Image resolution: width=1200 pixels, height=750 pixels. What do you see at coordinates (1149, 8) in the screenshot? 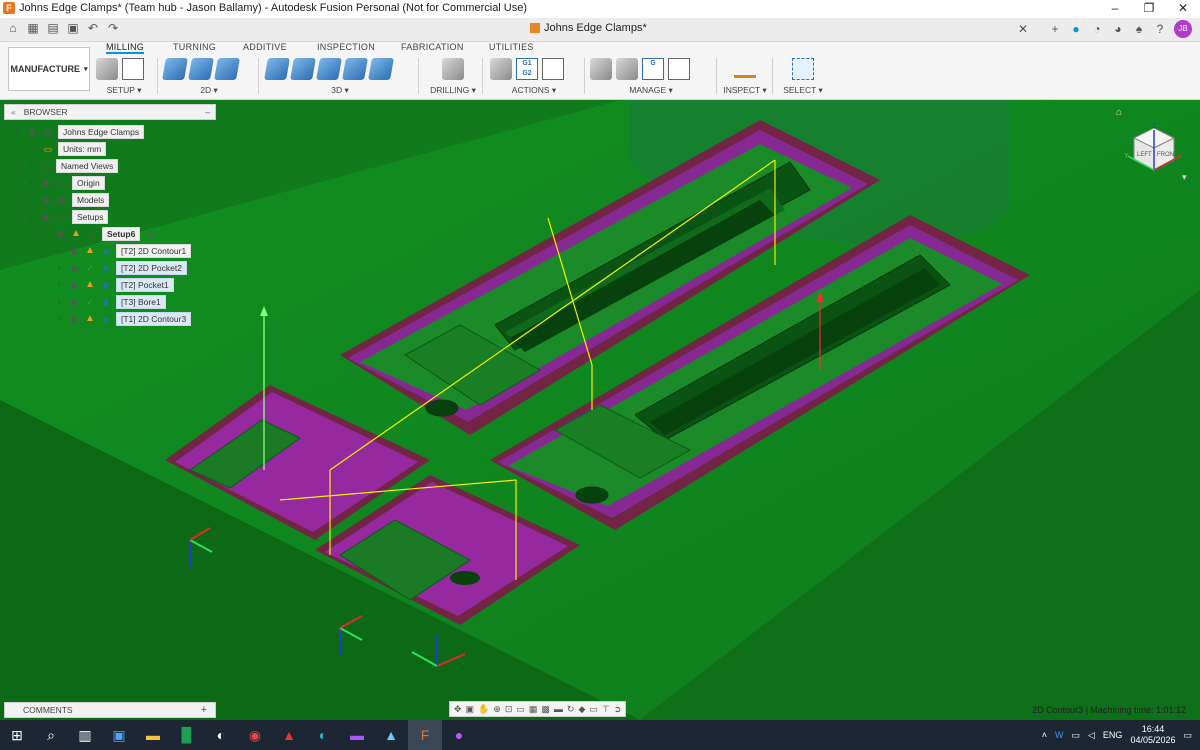
I see `maximize-button: ❐` at bounding box center [1149, 8].